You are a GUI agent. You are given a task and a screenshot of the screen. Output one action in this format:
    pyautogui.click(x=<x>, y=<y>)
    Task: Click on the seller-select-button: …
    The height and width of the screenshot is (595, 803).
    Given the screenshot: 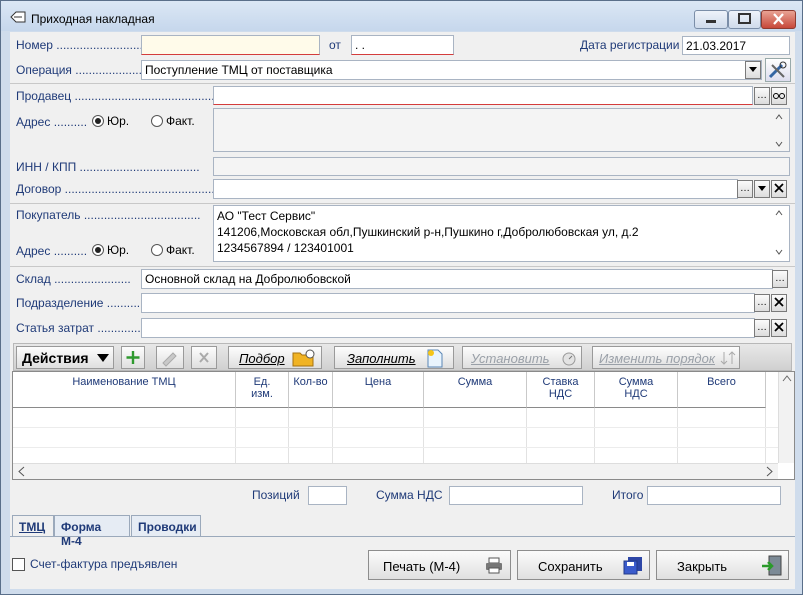 What is the action you would take?
    pyautogui.click(x=762, y=96)
    